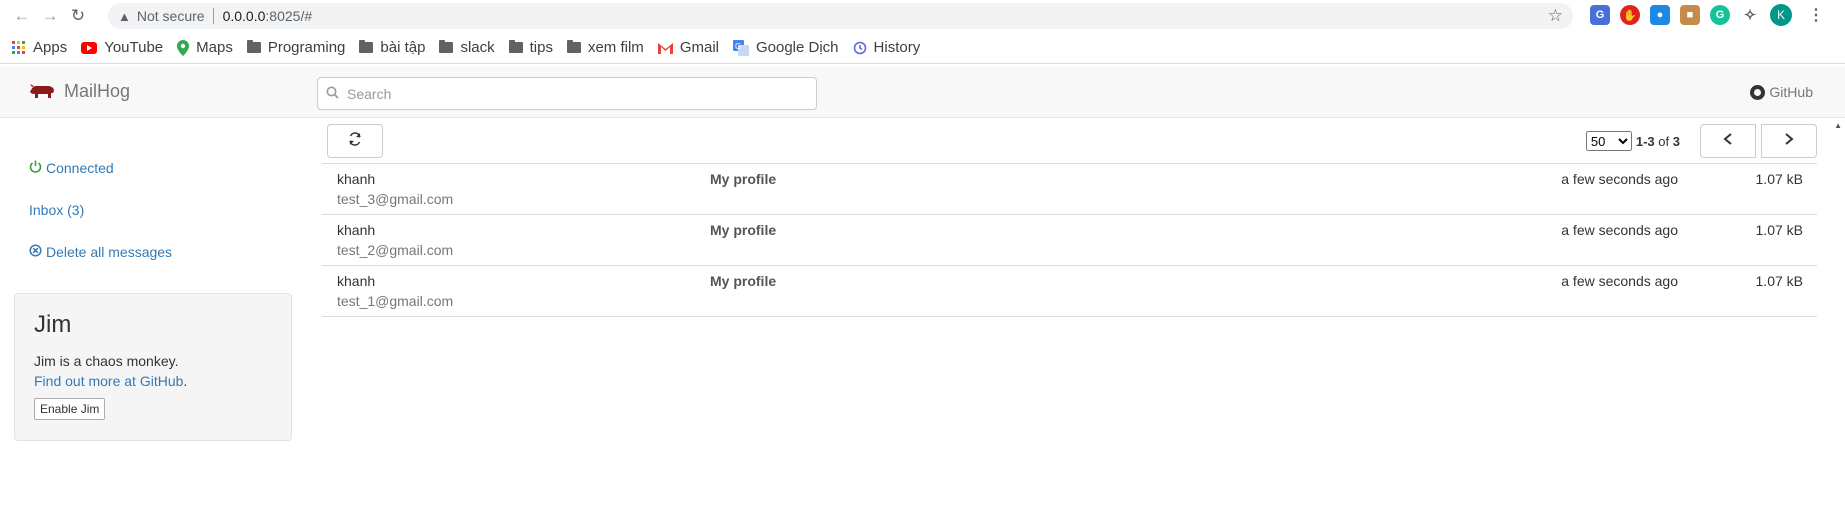 This screenshot has height=513, width=1845. I want to click on character-extension-icon: ■, so click(1690, 15).